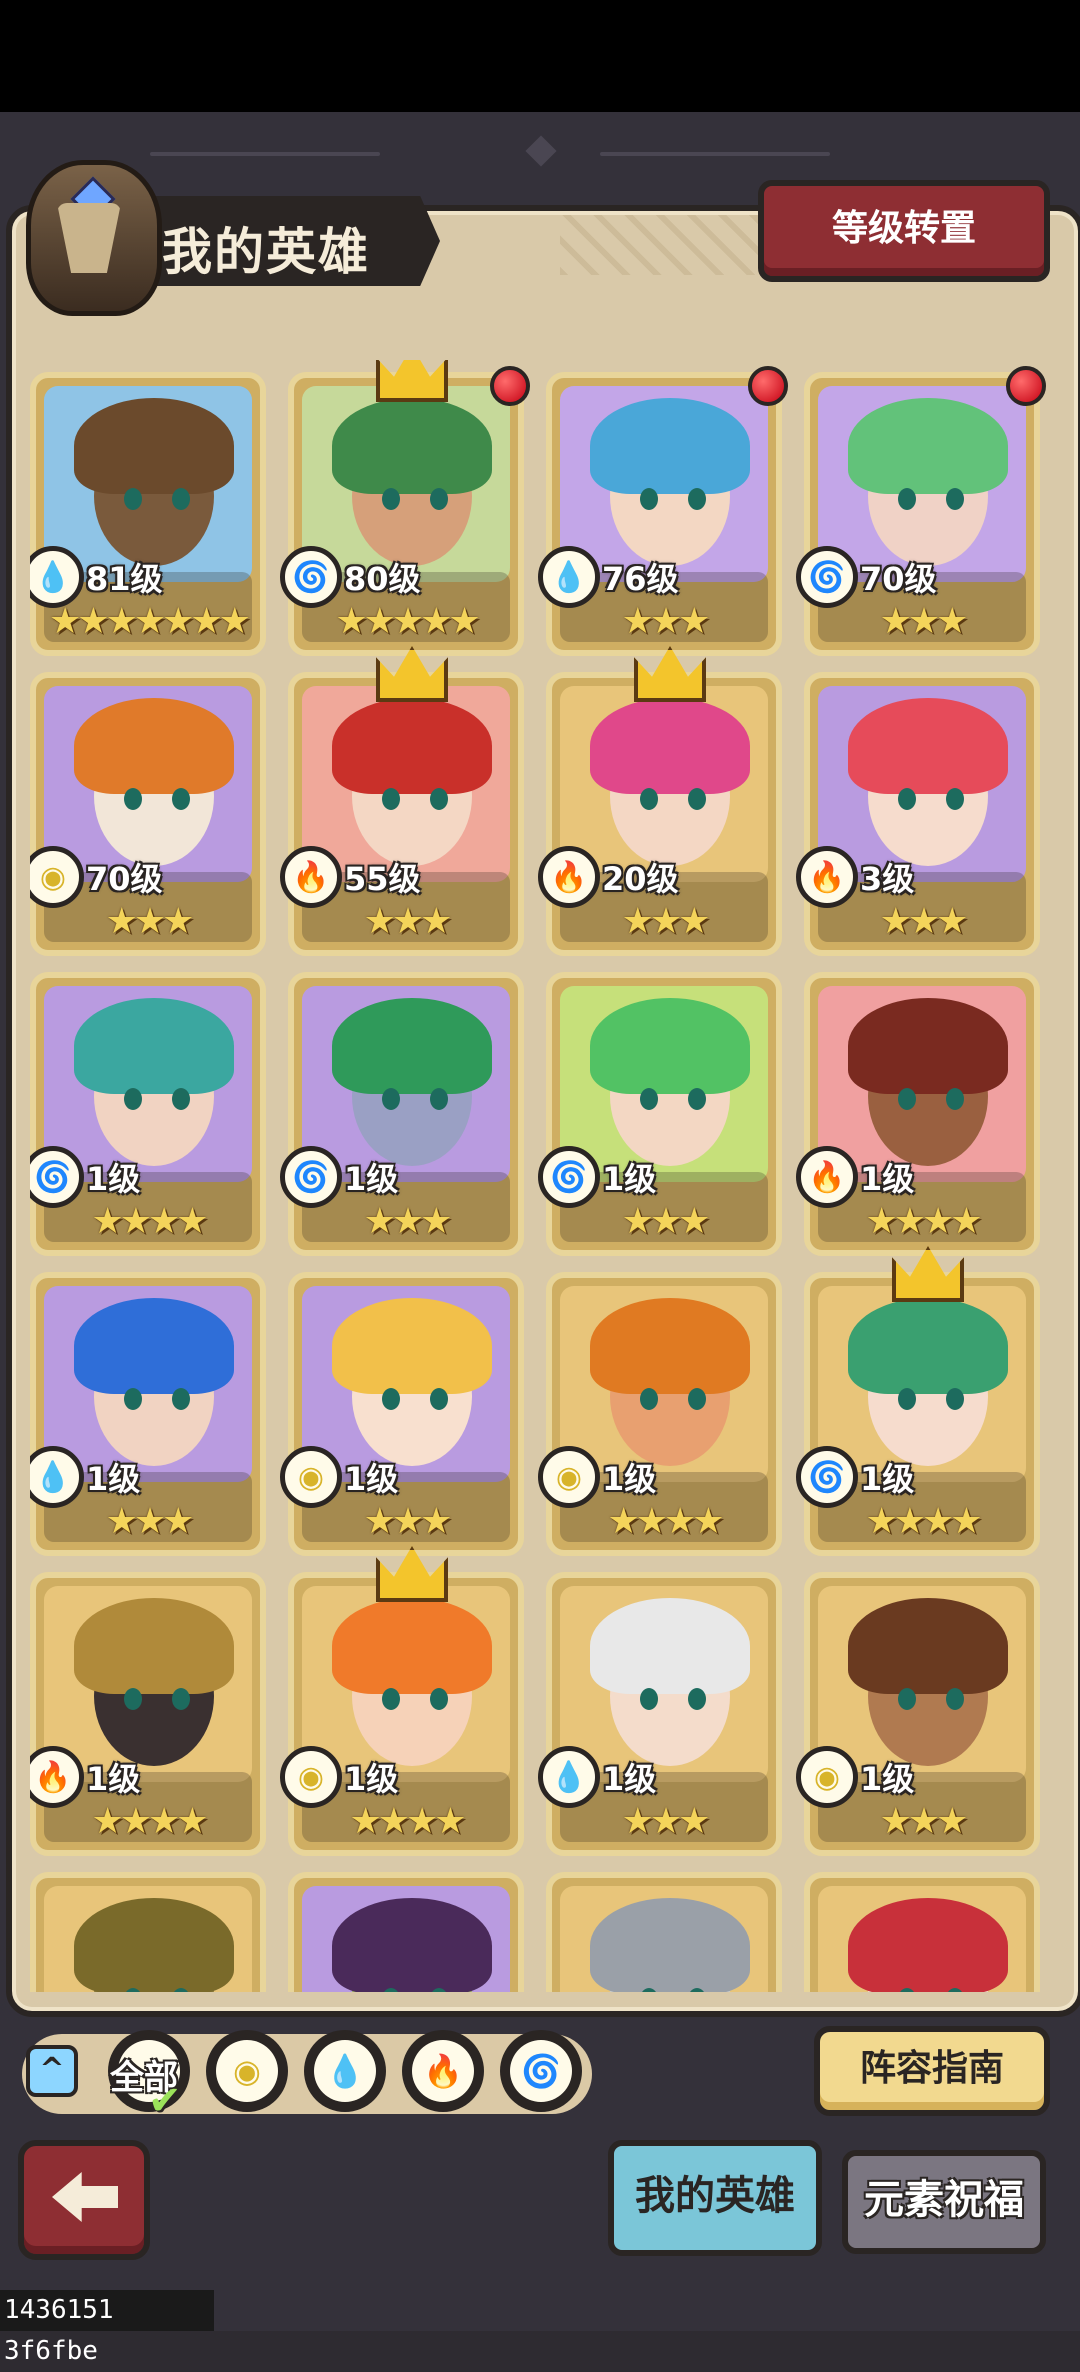  Describe the element at coordinates (382, 579) in the screenshot. I see `hero-level: 80级` at that location.